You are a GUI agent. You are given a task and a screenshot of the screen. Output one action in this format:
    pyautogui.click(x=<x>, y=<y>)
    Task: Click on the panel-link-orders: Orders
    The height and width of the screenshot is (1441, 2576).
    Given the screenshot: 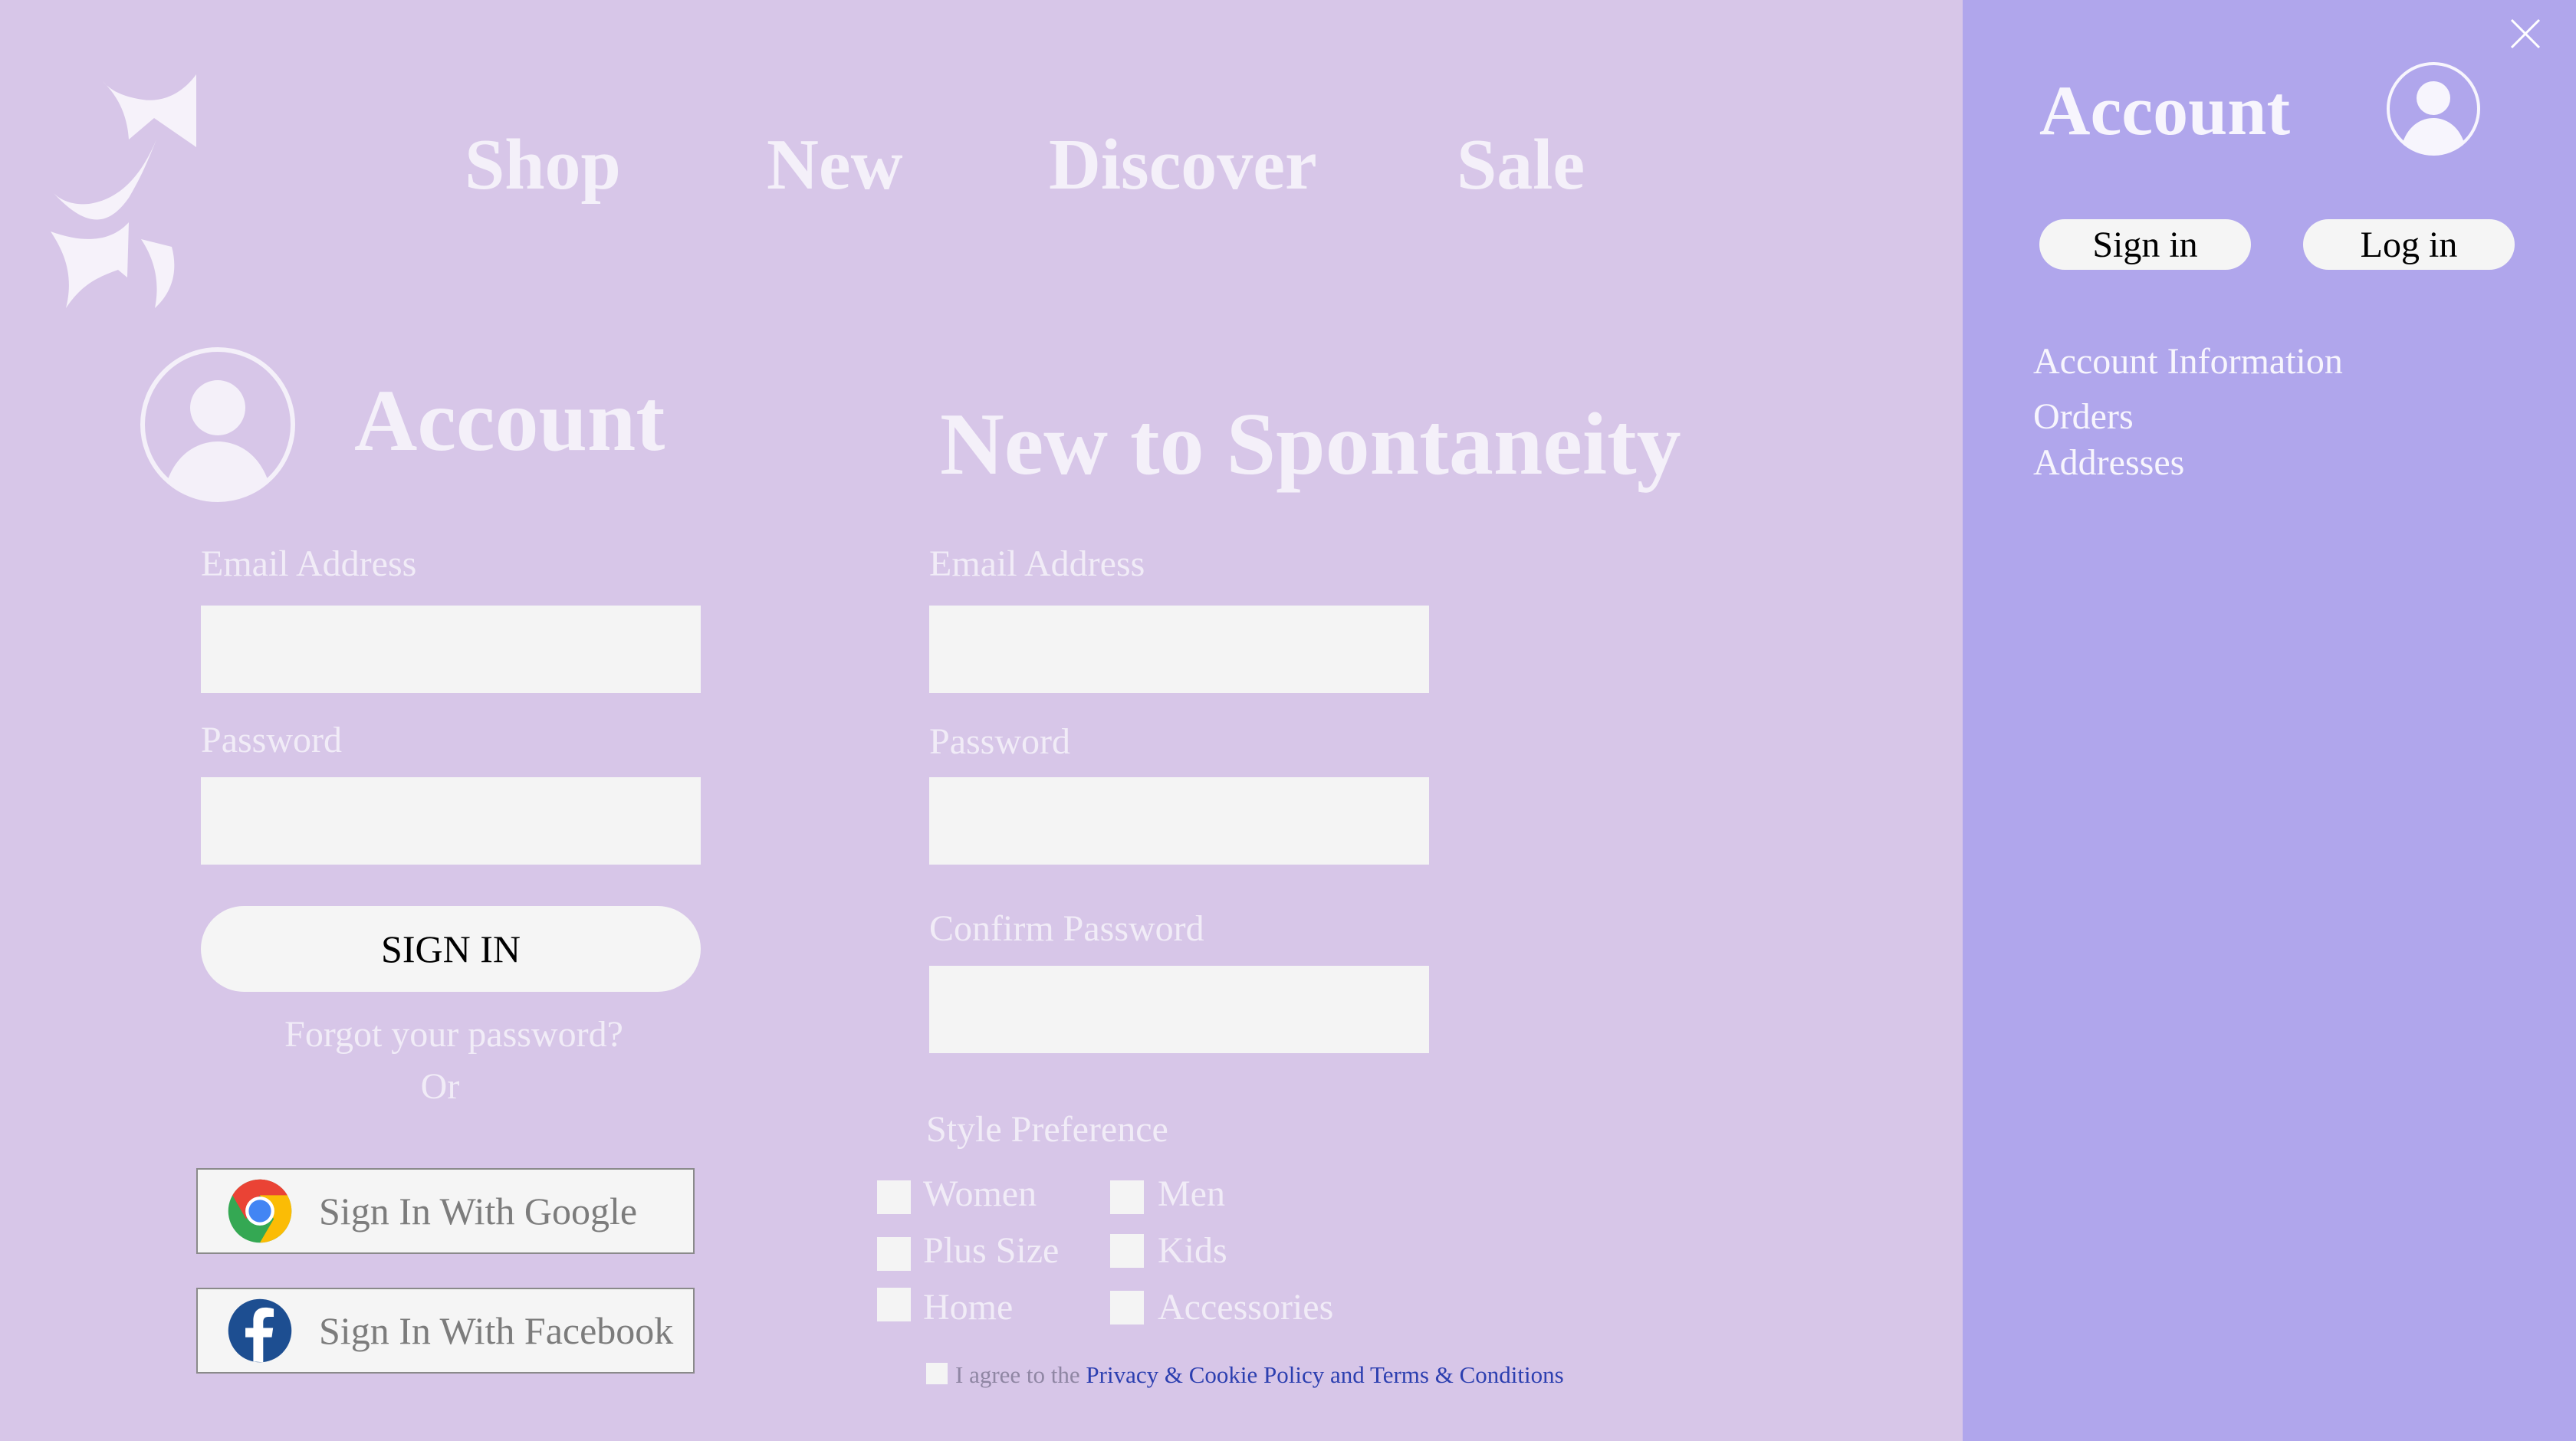 What is the action you would take?
    pyautogui.click(x=2083, y=417)
    